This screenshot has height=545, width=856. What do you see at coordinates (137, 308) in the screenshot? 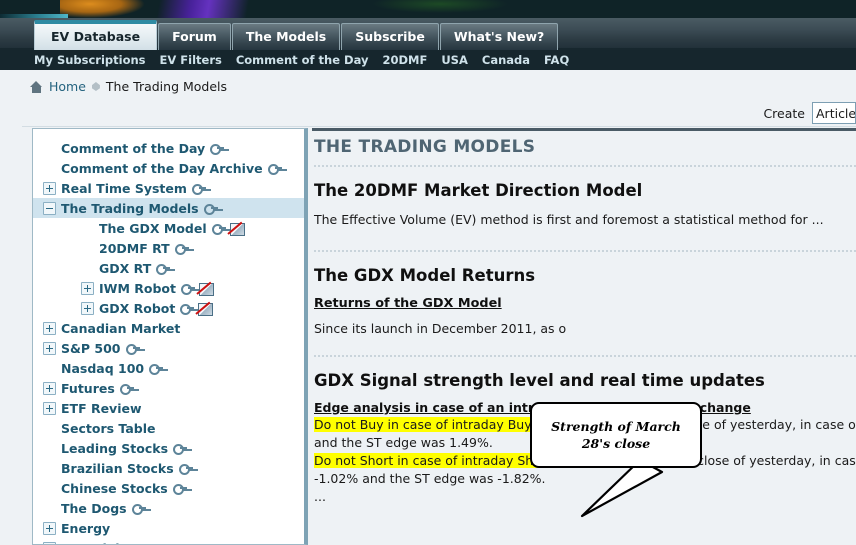
I see `sidebar-item-label: GDX Robot` at bounding box center [137, 308].